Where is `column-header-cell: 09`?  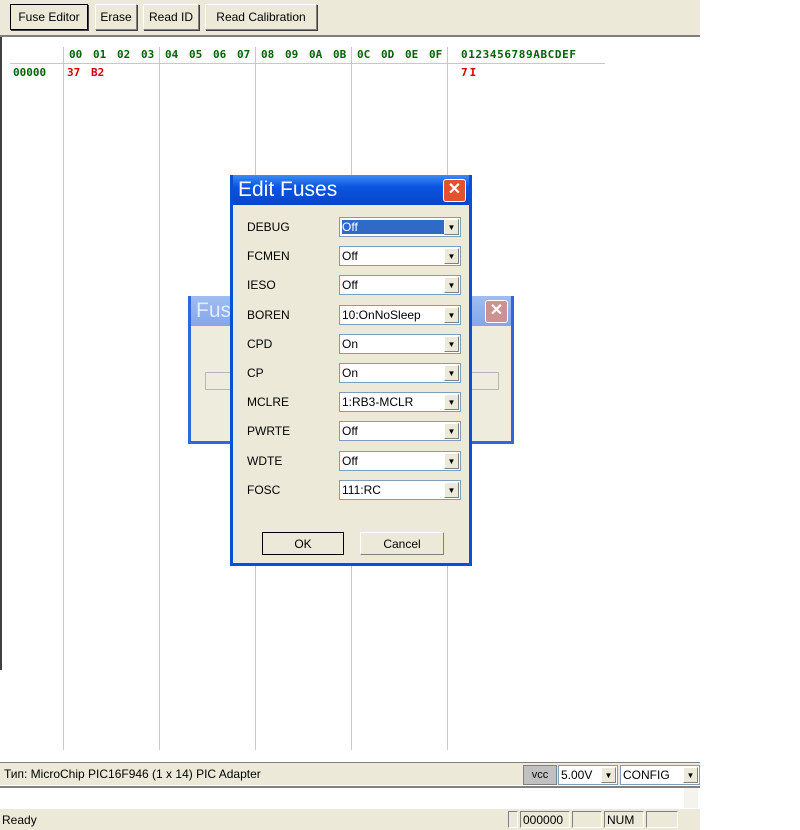
column-header-cell: 09 is located at coordinates (292, 54).